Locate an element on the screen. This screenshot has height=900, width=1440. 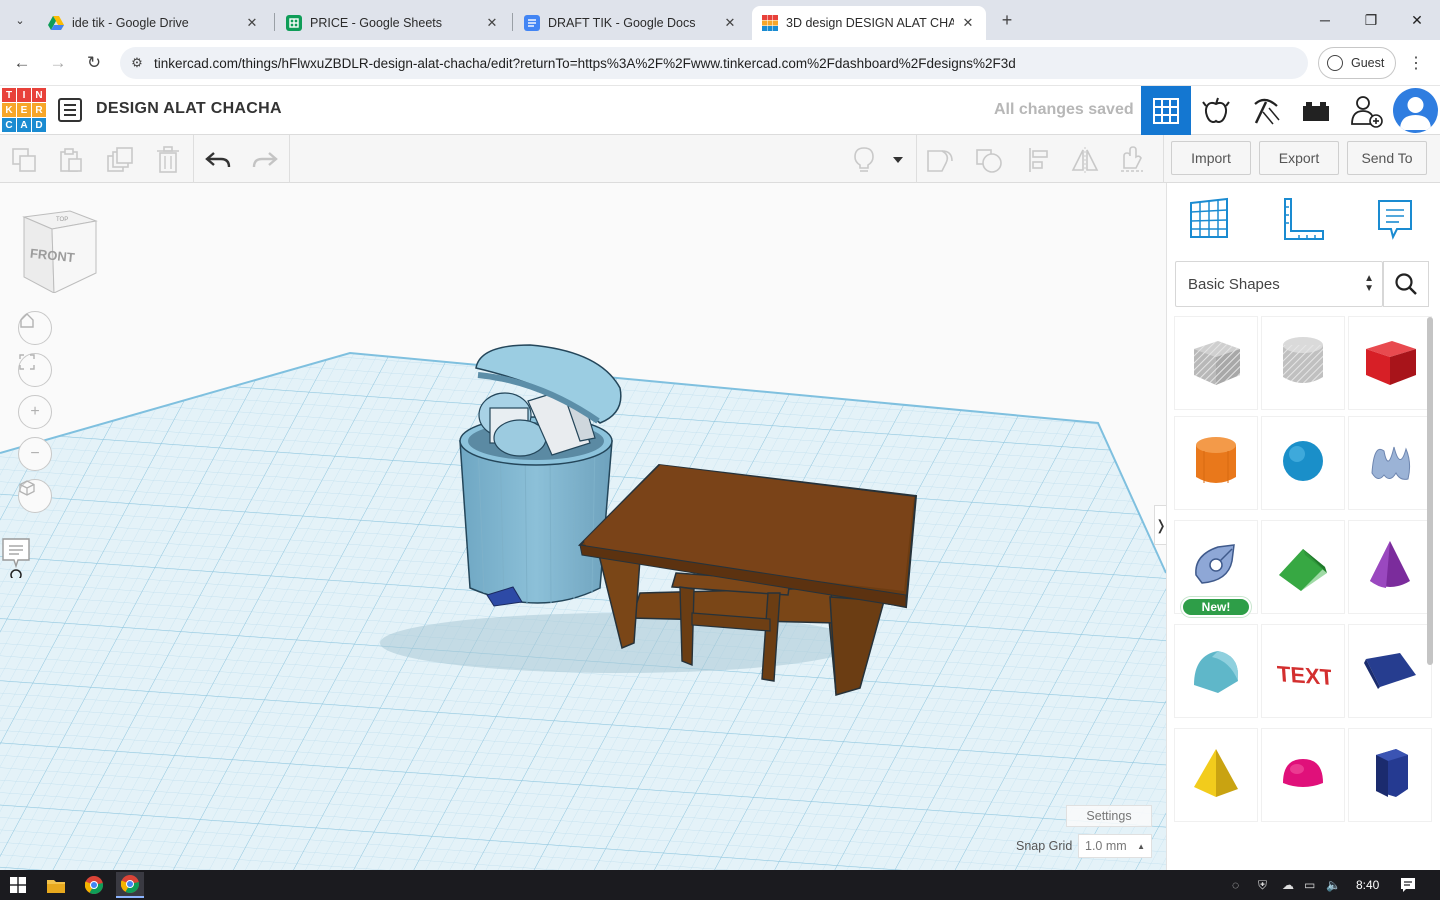
copy-button is located at coordinates (24, 160).